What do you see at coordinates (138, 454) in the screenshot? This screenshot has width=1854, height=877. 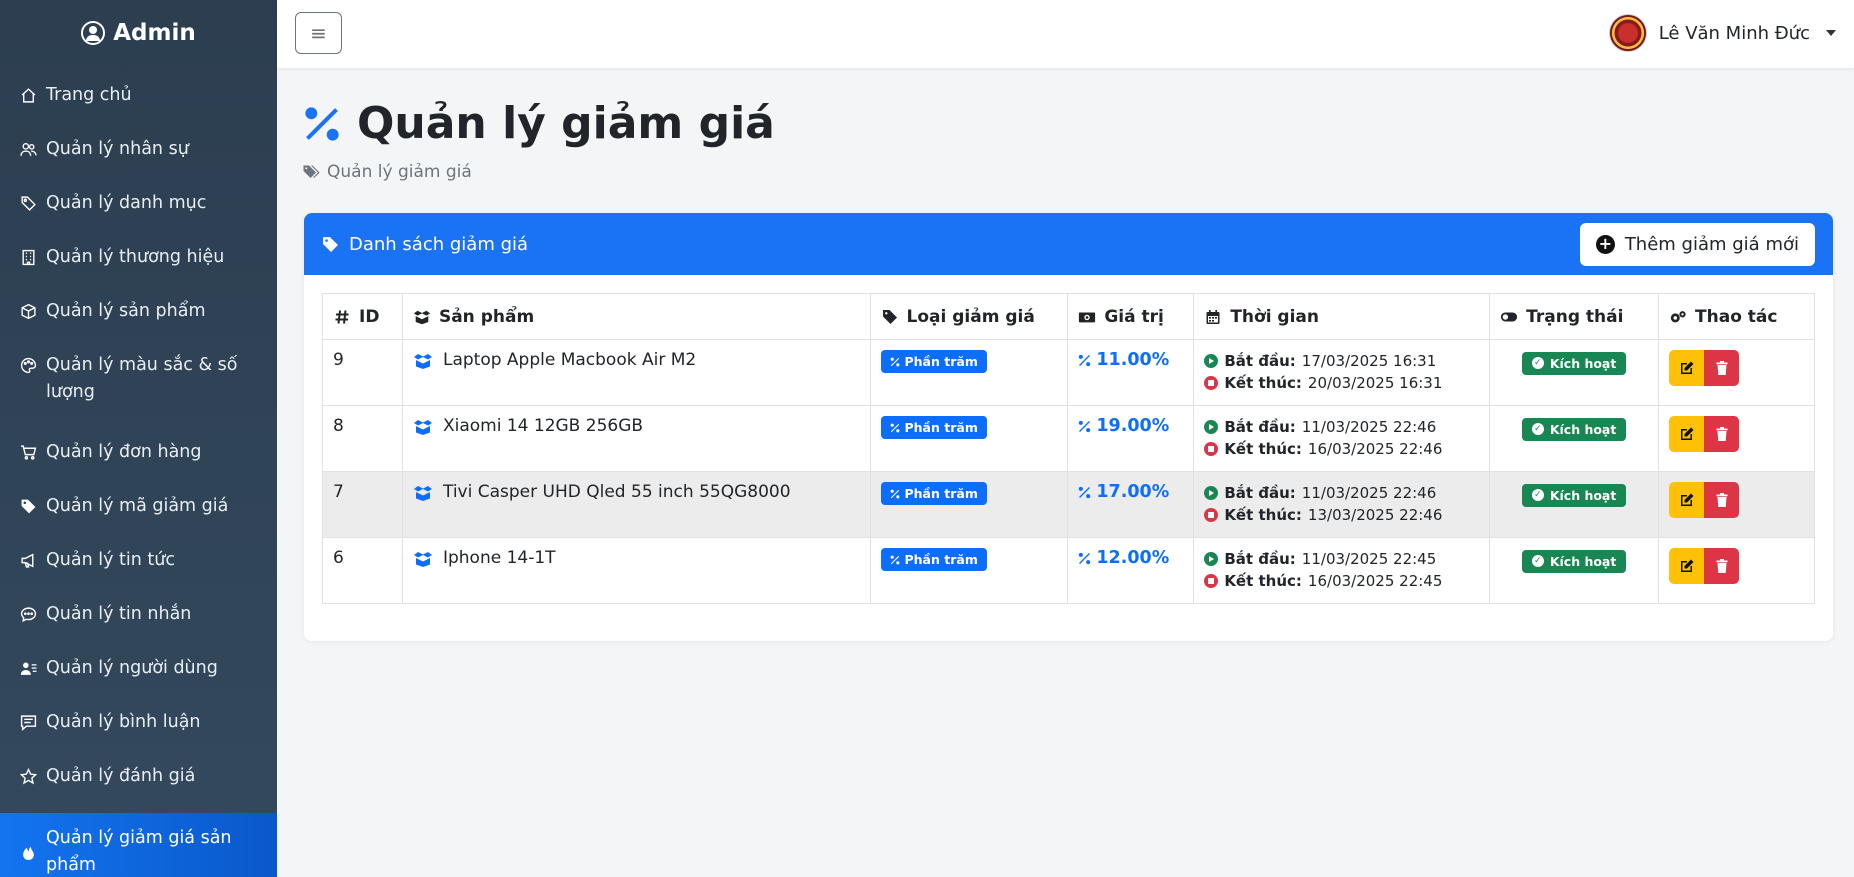 I see `sidebar-item-orders: Quản lý đơn hàng` at bounding box center [138, 454].